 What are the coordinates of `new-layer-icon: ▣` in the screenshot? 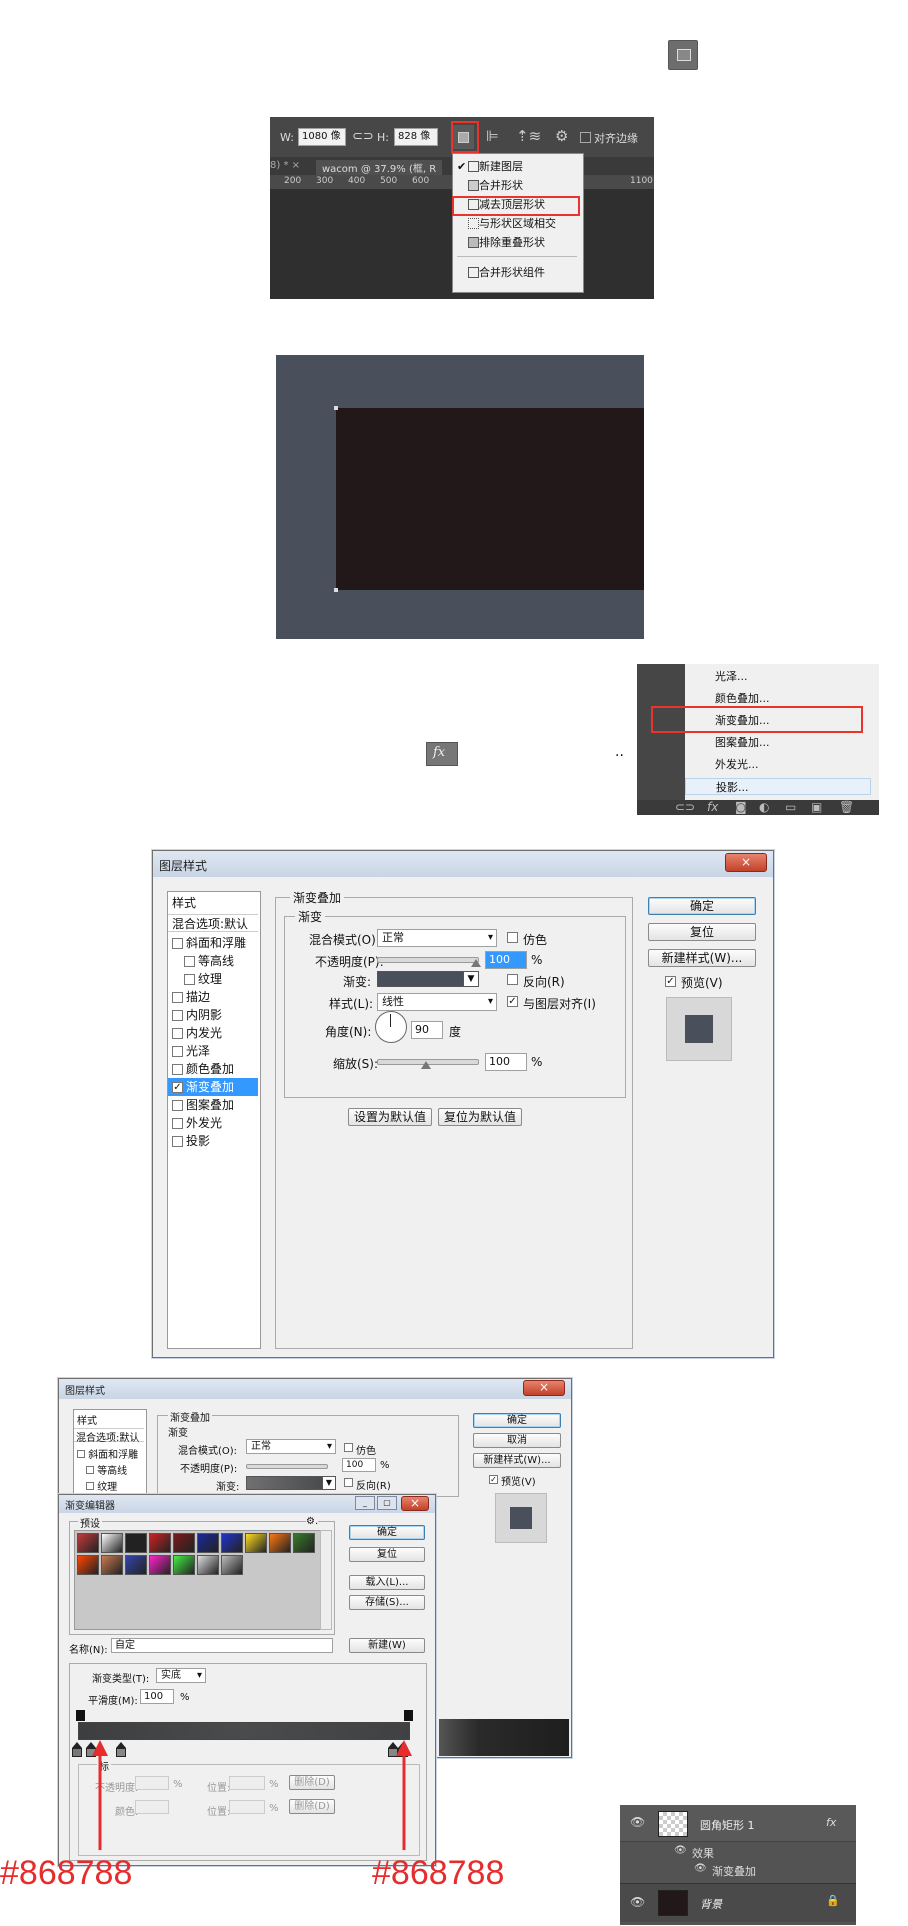 It's located at (816, 807).